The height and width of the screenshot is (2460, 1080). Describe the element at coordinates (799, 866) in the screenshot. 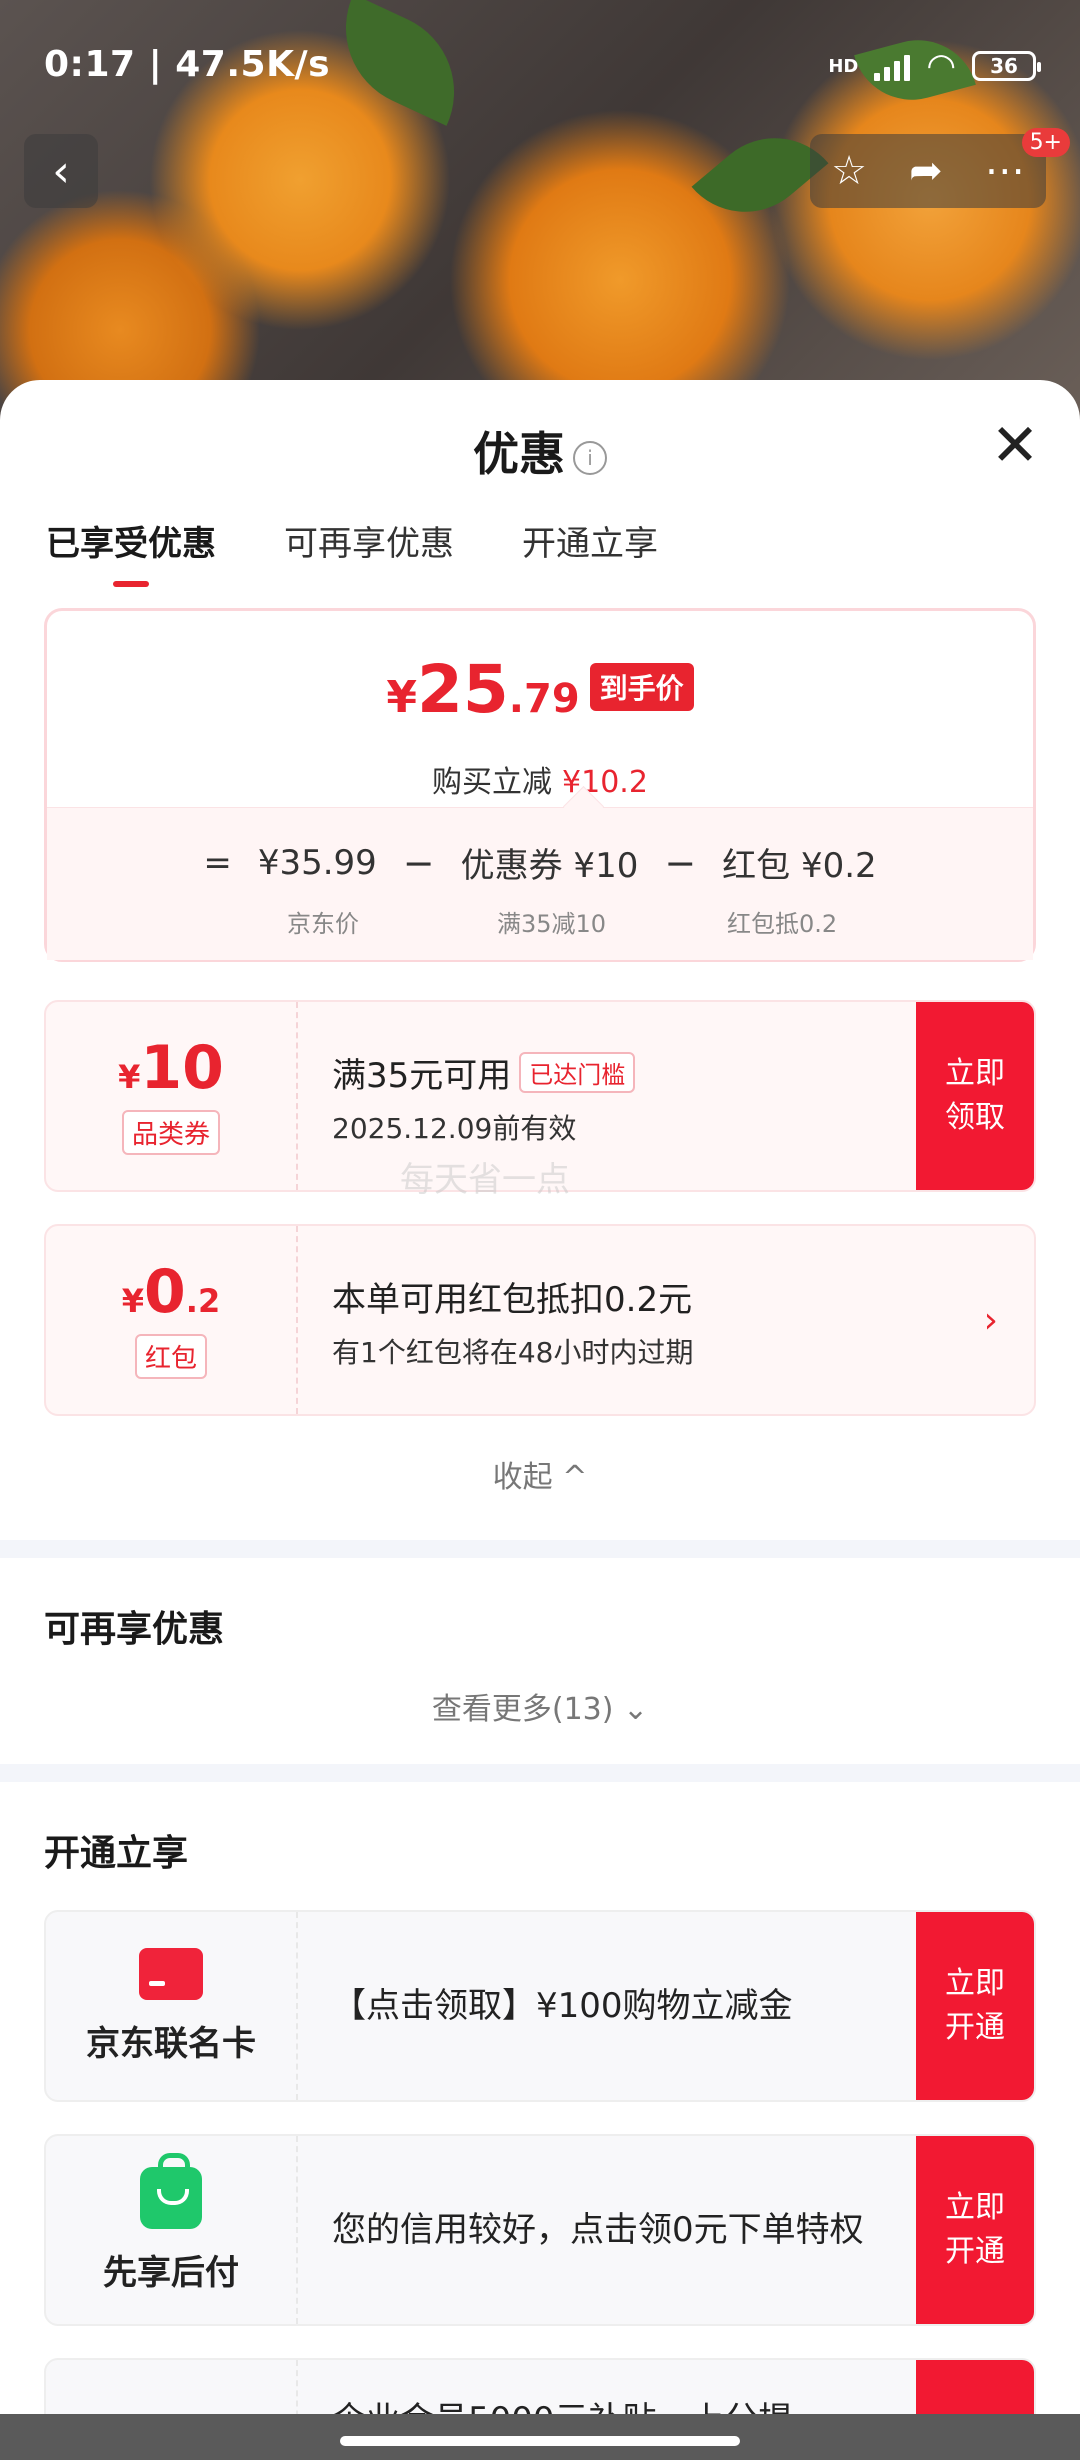

I see `redpack-deduction: 红包 ¥0.2` at that location.